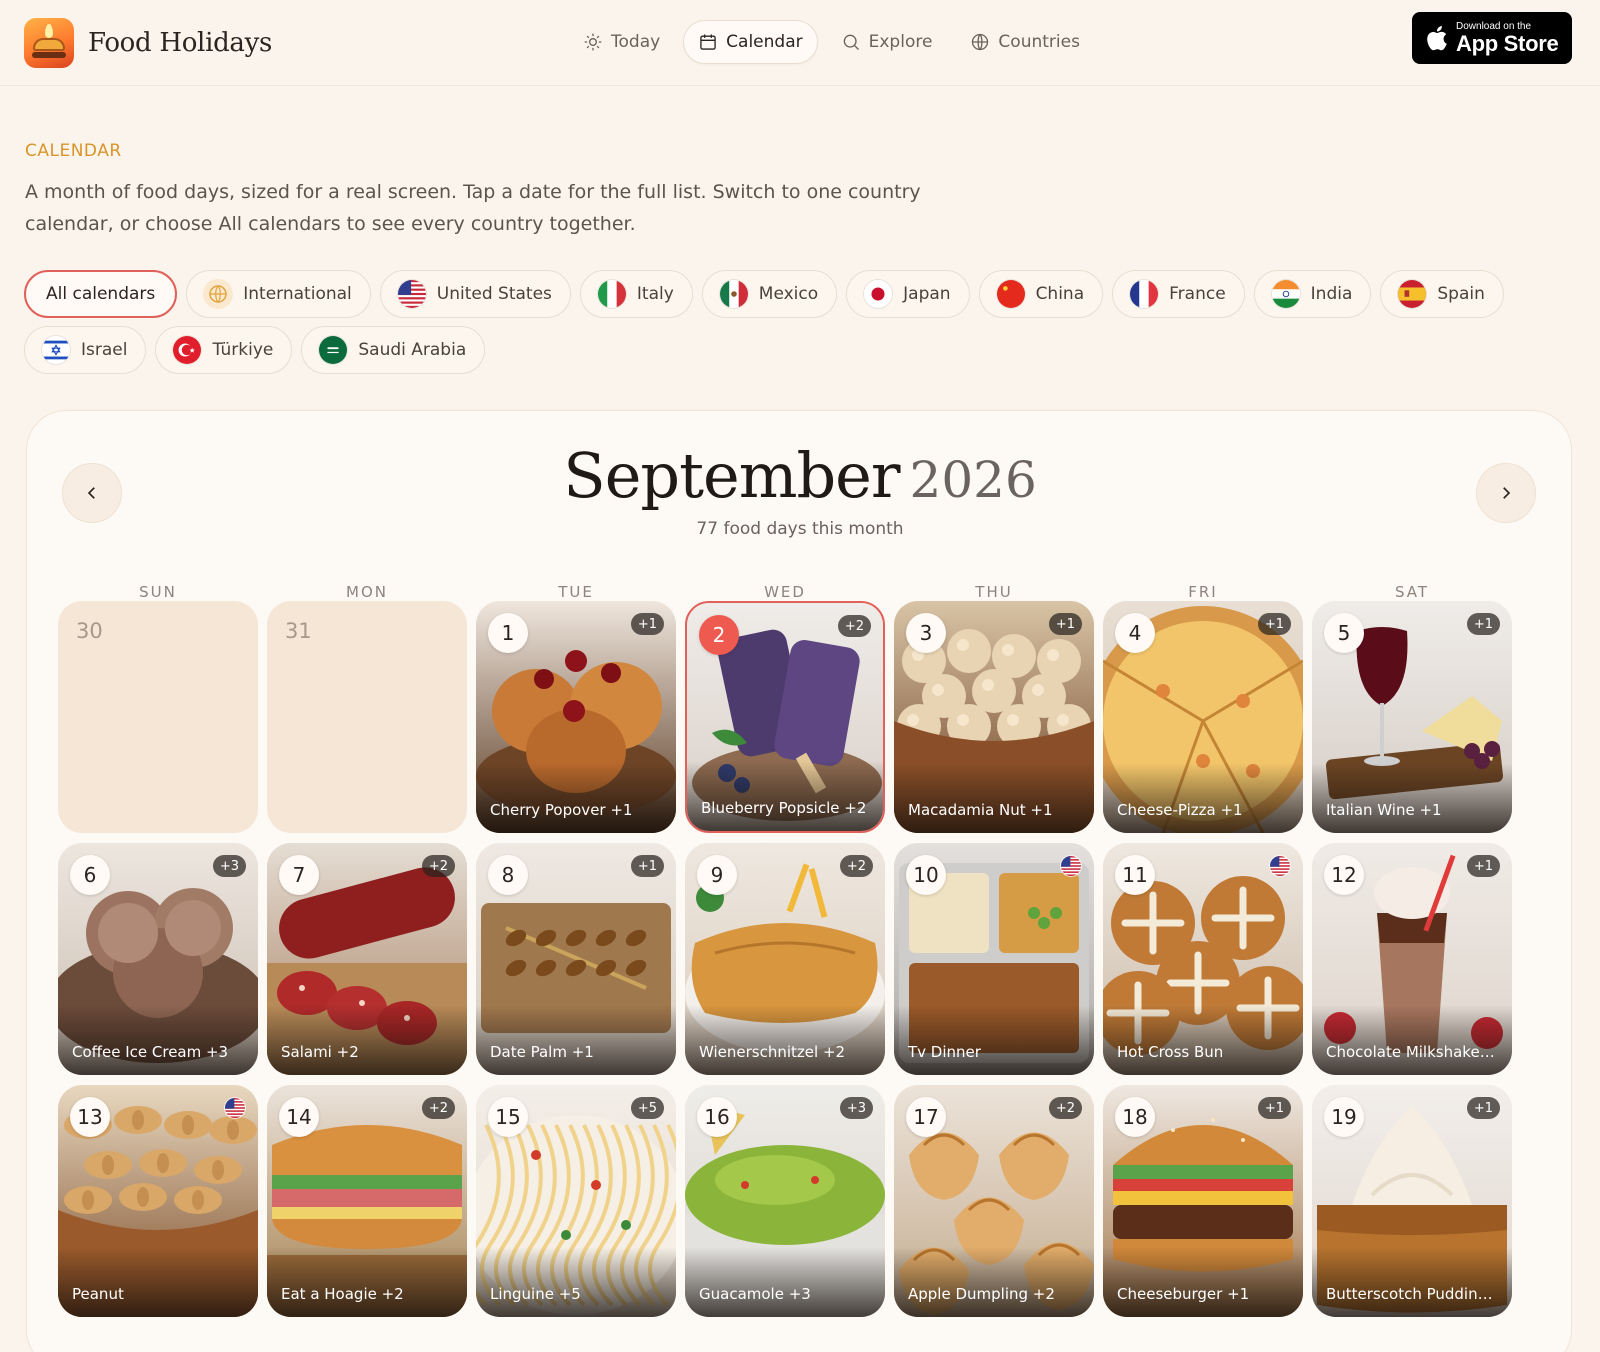 The height and width of the screenshot is (1352, 1600). I want to click on calendar-chip-label: China, so click(1060, 294).